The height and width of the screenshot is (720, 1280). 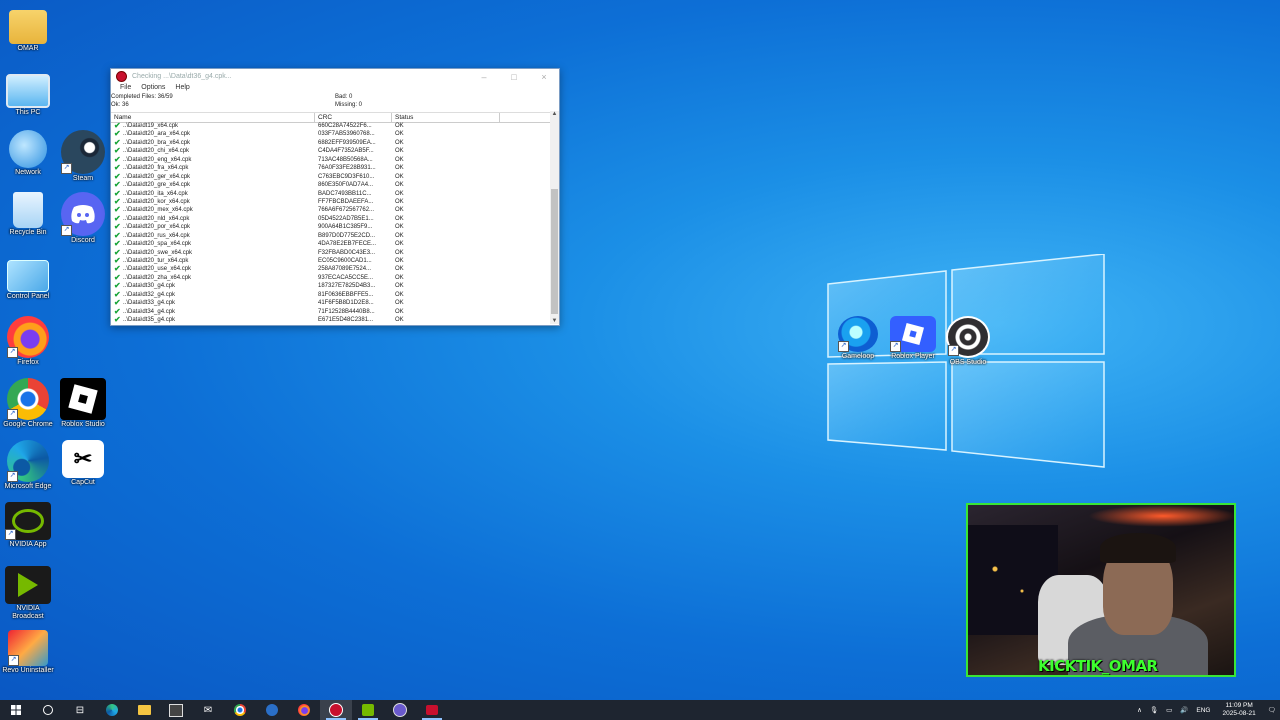 I want to click on system-tray: ∧ 🎙 ▭ 🔊 ENG 11:09 PM 2025-08-21 🗨, so click(x=1206, y=710).